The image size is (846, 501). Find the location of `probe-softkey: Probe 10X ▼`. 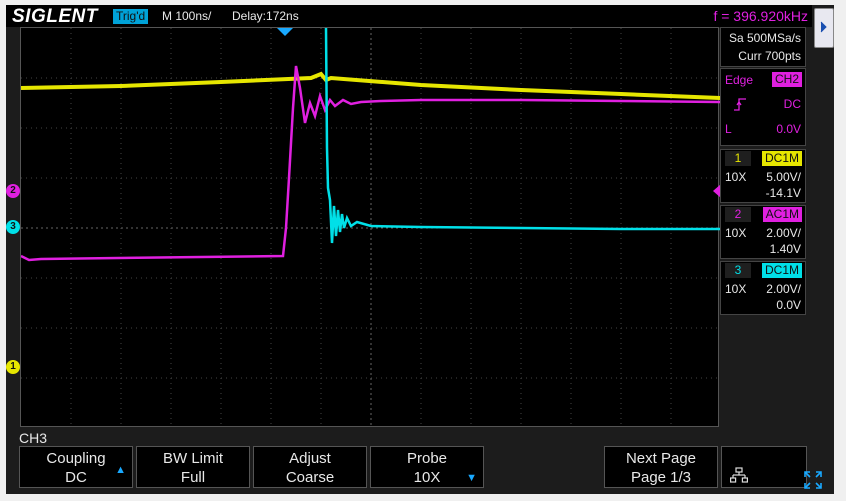

probe-softkey: Probe 10X ▼ is located at coordinates (427, 467).